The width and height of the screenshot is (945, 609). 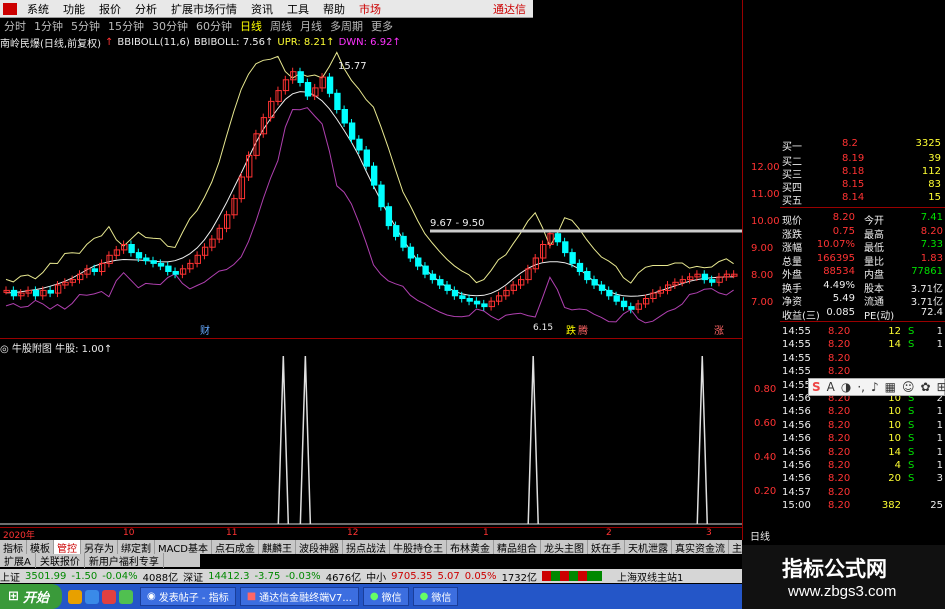 I want to click on ie-icon, so click(x=92, y=596).